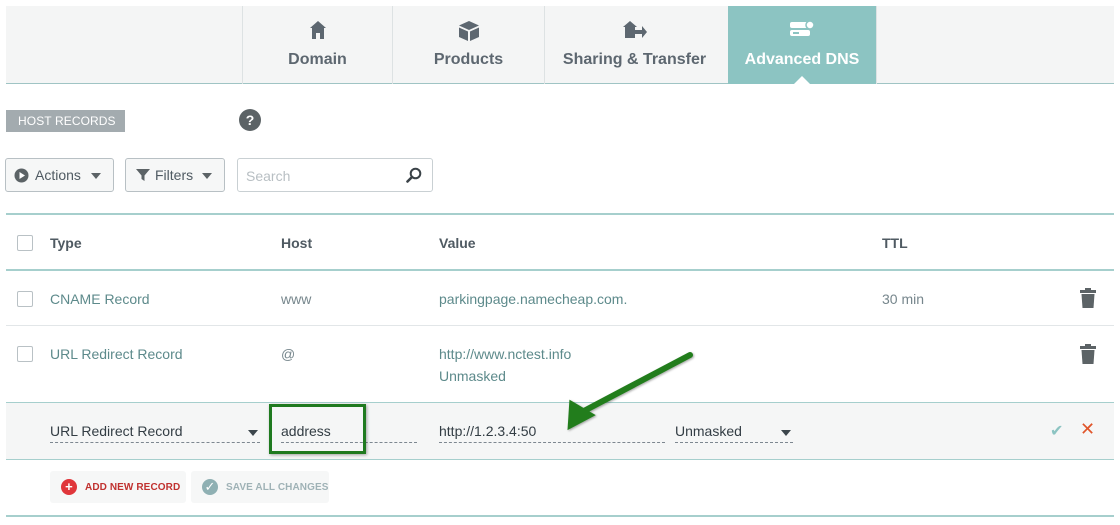  What do you see at coordinates (25, 243) in the screenshot?
I see `select-all-checkbox` at bounding box center [25, 243].